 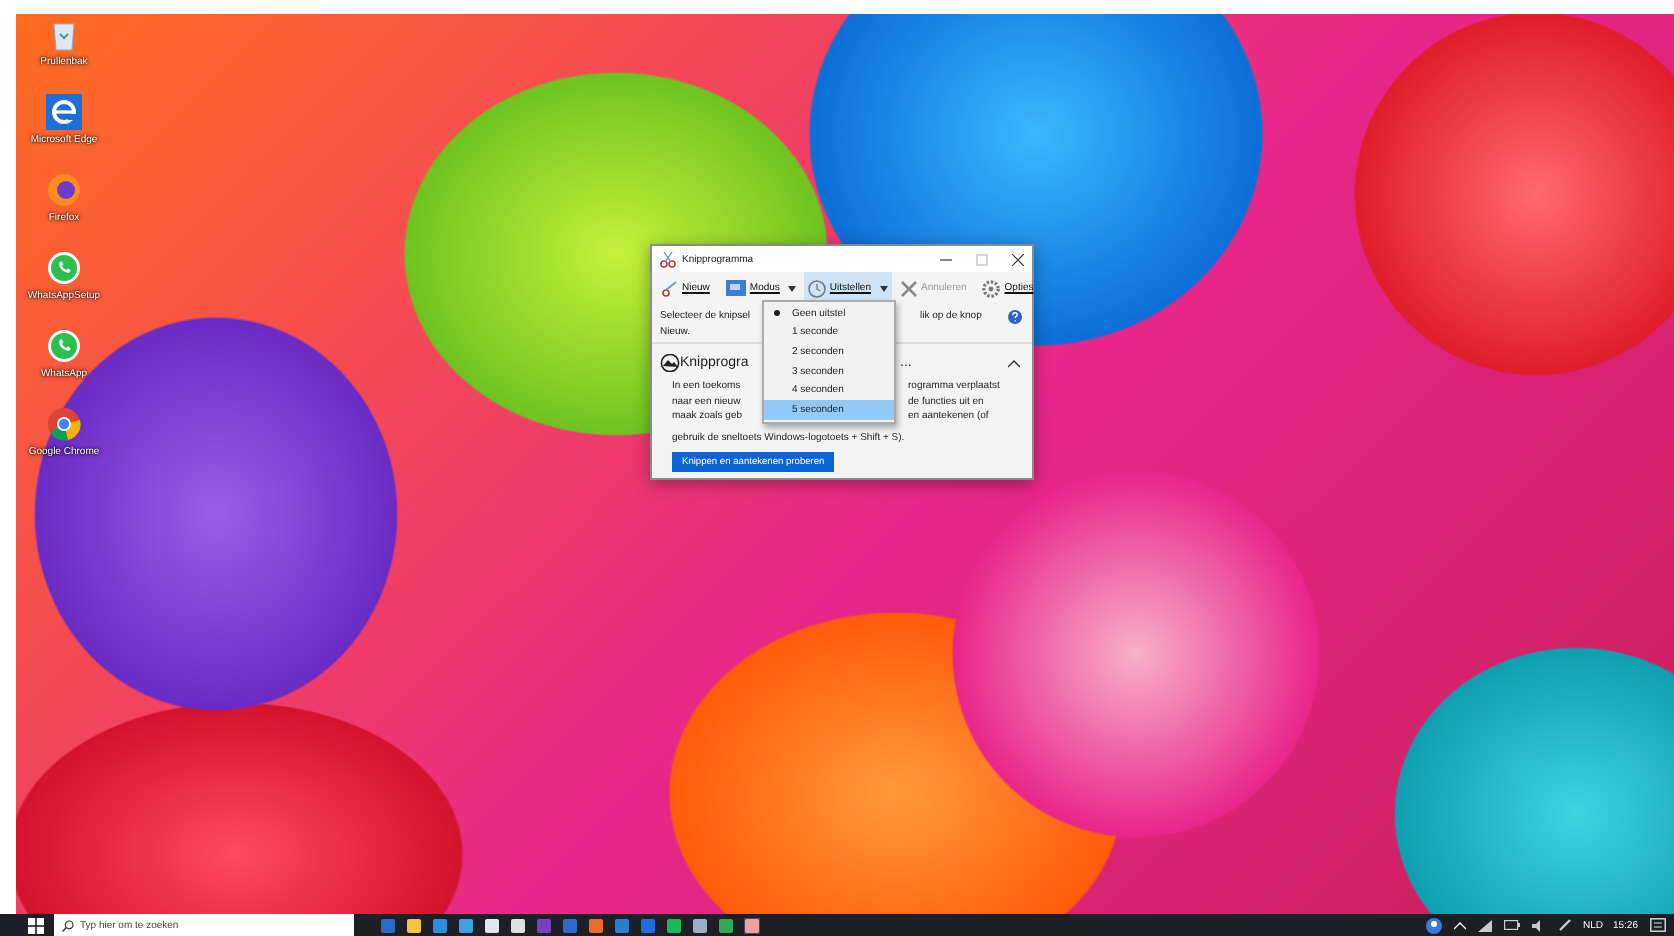 I want to click on cross-icon, so click(x=908, y=288).